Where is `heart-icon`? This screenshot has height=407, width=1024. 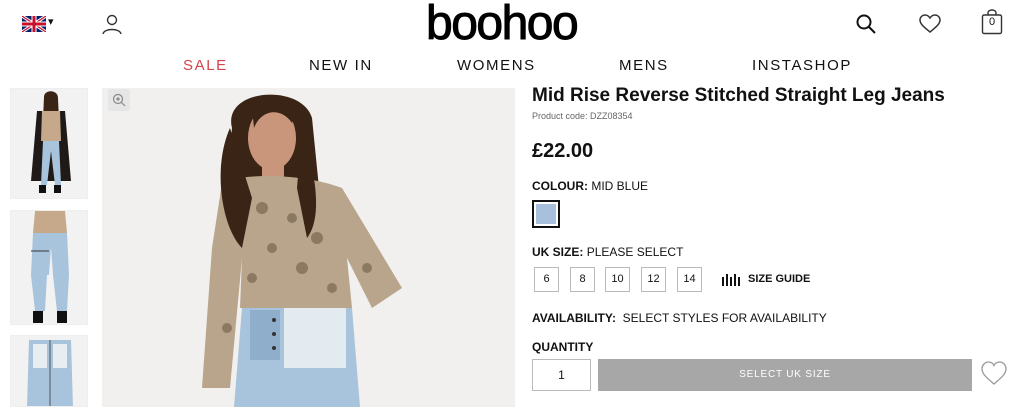 heart-icon is located at coordinates (930, 24).